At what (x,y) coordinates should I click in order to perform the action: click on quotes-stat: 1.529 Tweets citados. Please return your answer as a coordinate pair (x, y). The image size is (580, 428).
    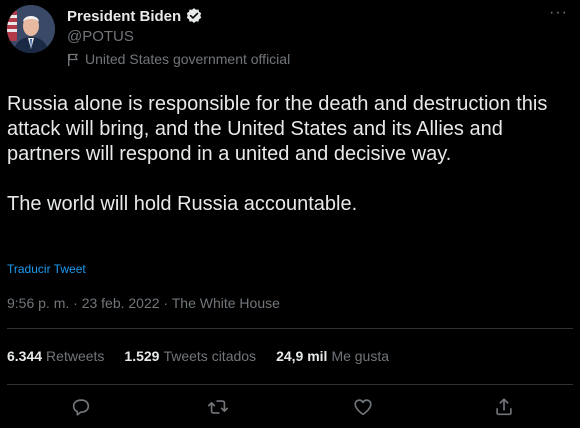
    Looking at the image, I should click on (190, 356).